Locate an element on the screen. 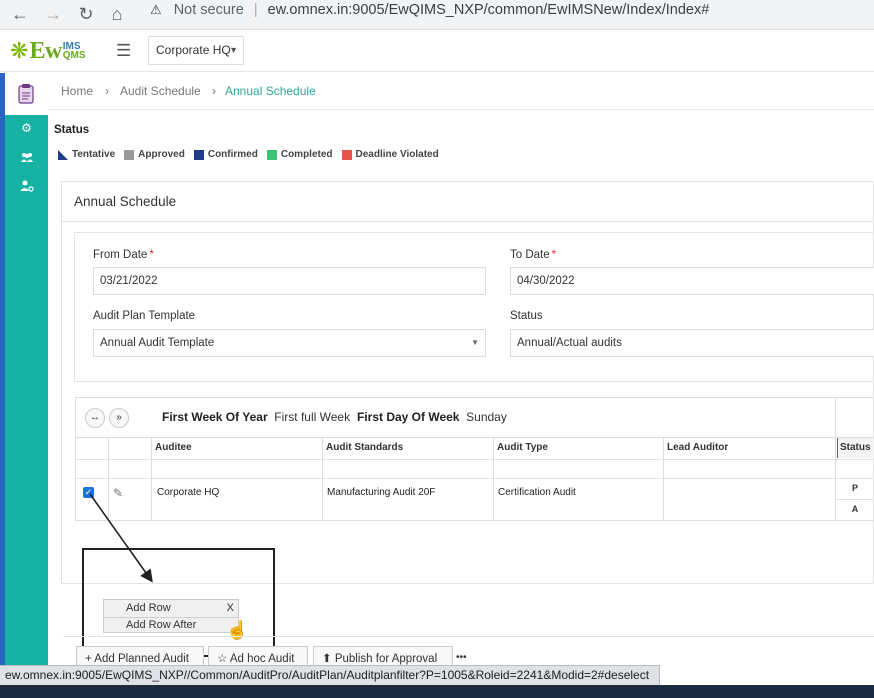 The height and width of the screenshot is (698, 874). confirmed-swatch is located at coordinates (198, 154).